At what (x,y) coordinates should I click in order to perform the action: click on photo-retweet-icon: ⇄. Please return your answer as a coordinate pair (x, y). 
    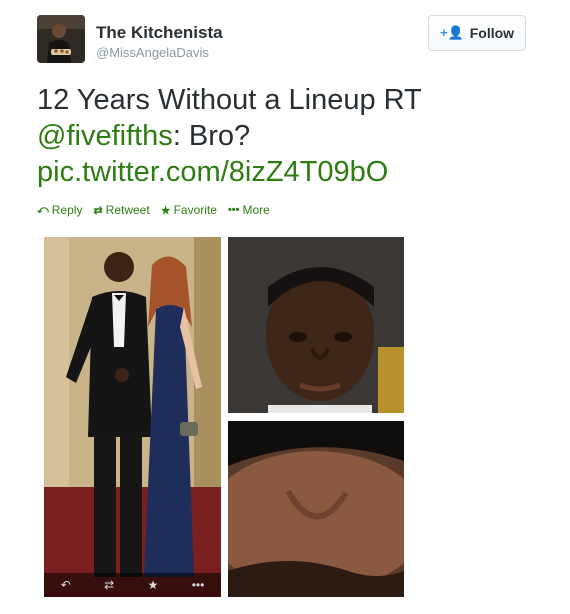
    Looking at the image, I should click on (109, 585).